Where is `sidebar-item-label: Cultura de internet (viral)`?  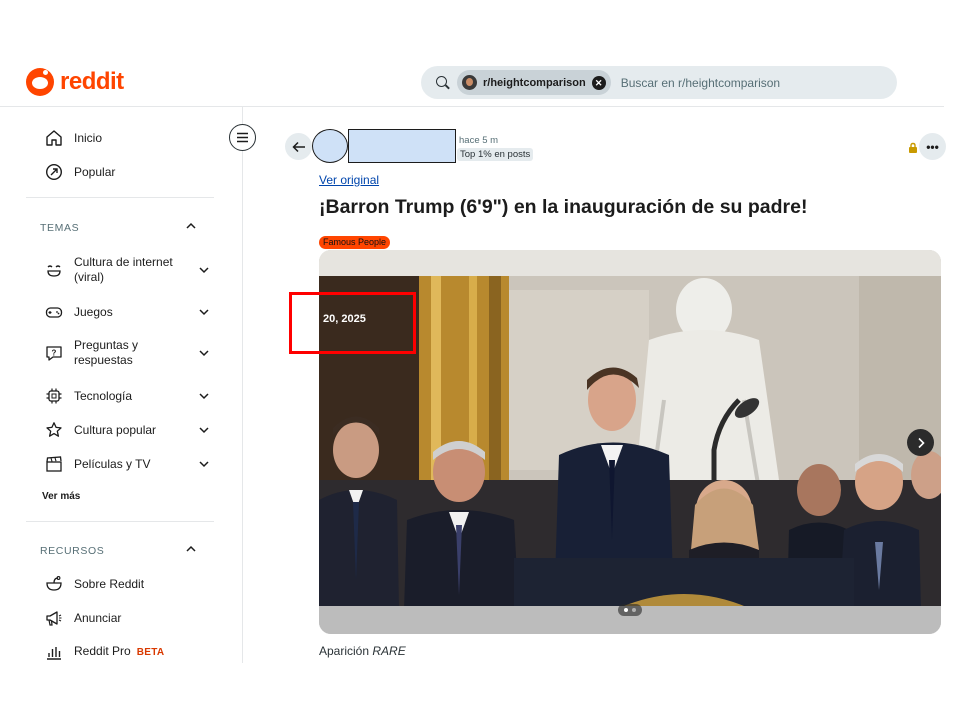 sidebar-item-label: Cultura de internet (viral) is located at coordinates (123, 269).